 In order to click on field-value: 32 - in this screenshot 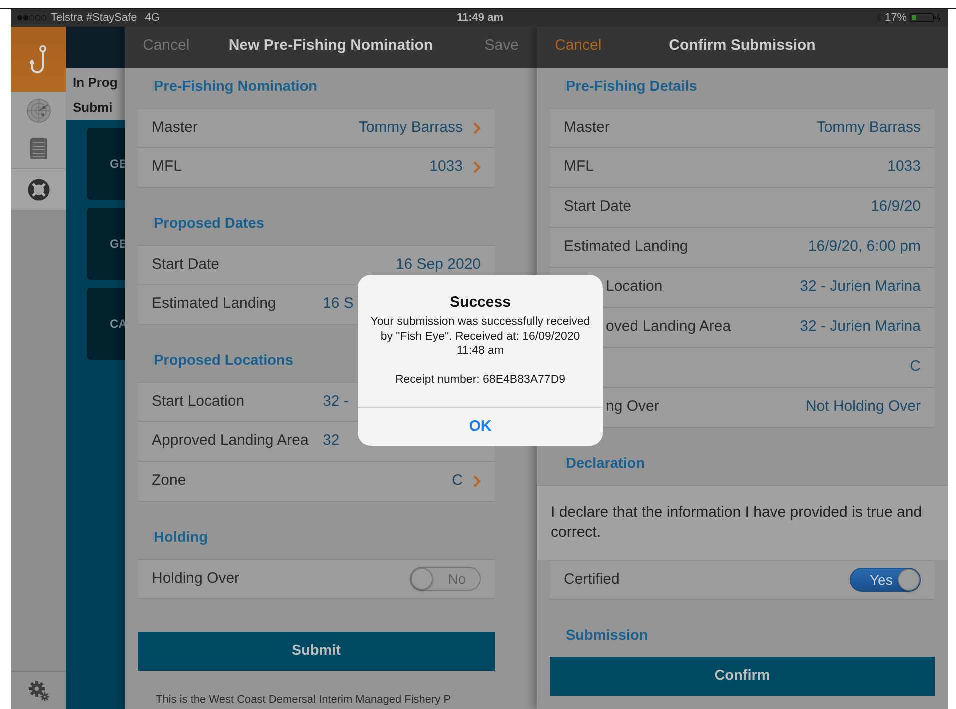, I will do `click(336, 402)`.